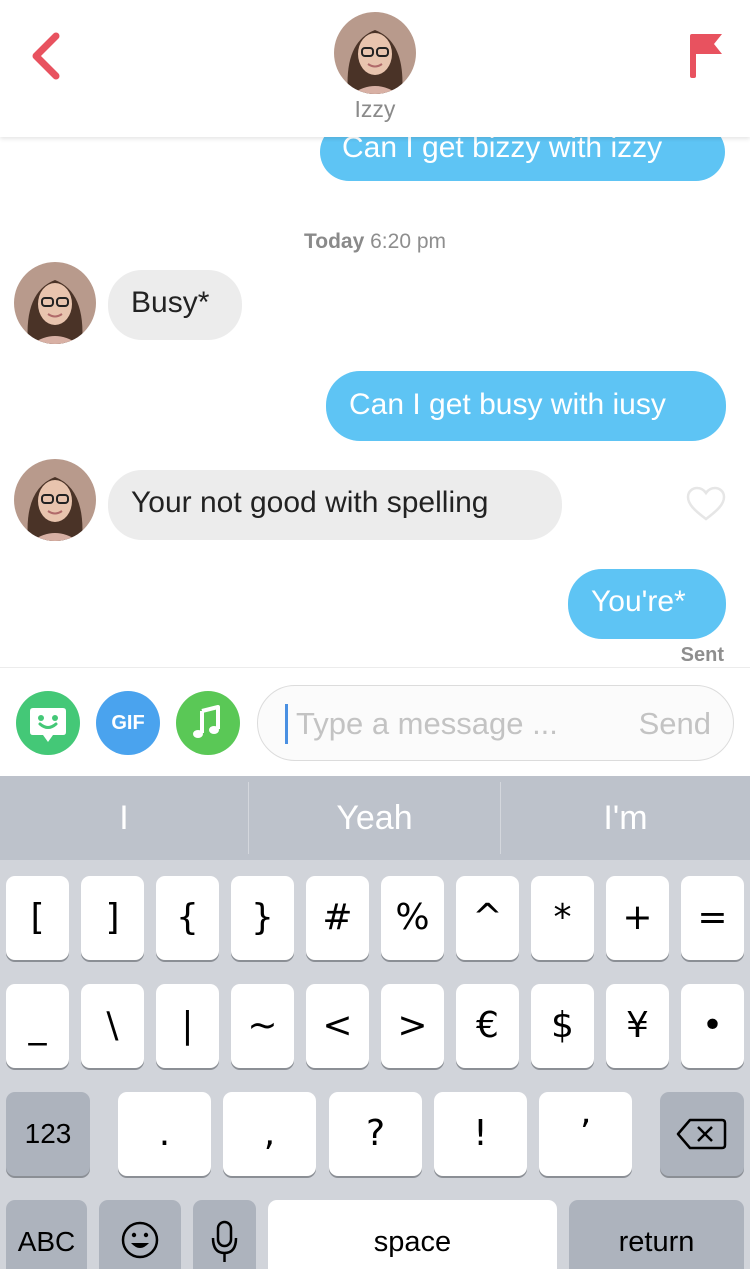 The image size is (750, 1269). I want to click on music-note-icon, so click(206, 721).